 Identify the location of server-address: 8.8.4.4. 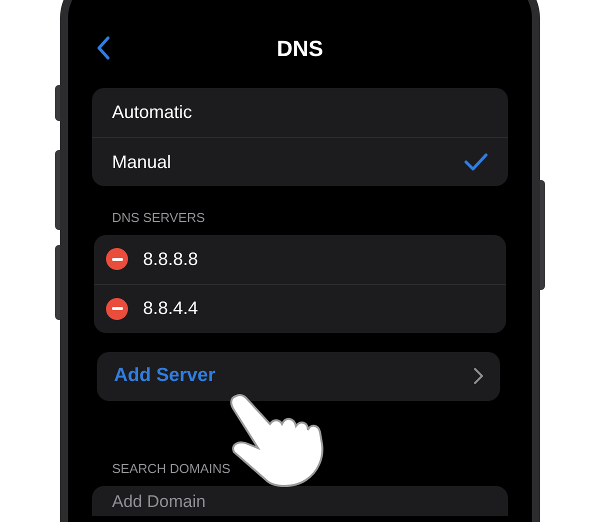
(170, 308).